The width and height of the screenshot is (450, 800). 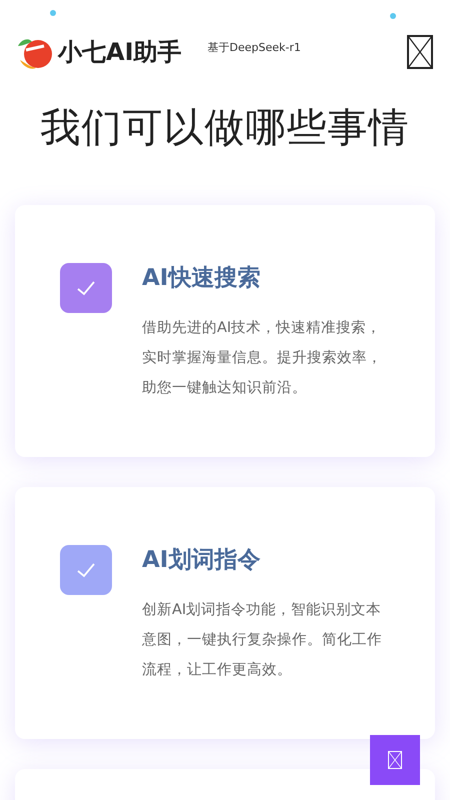 I want to click on brand-name: 小七AI助手, so click(x=120, y=52).